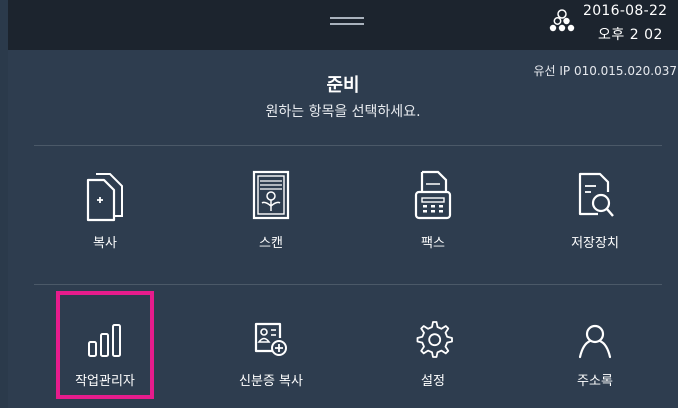 This screenshot has height=408, width=678. What do you see at coordinates (105, 243) in the screenshot?
I see `menu-label-copy: 복사` at bounding box center [105, 243].